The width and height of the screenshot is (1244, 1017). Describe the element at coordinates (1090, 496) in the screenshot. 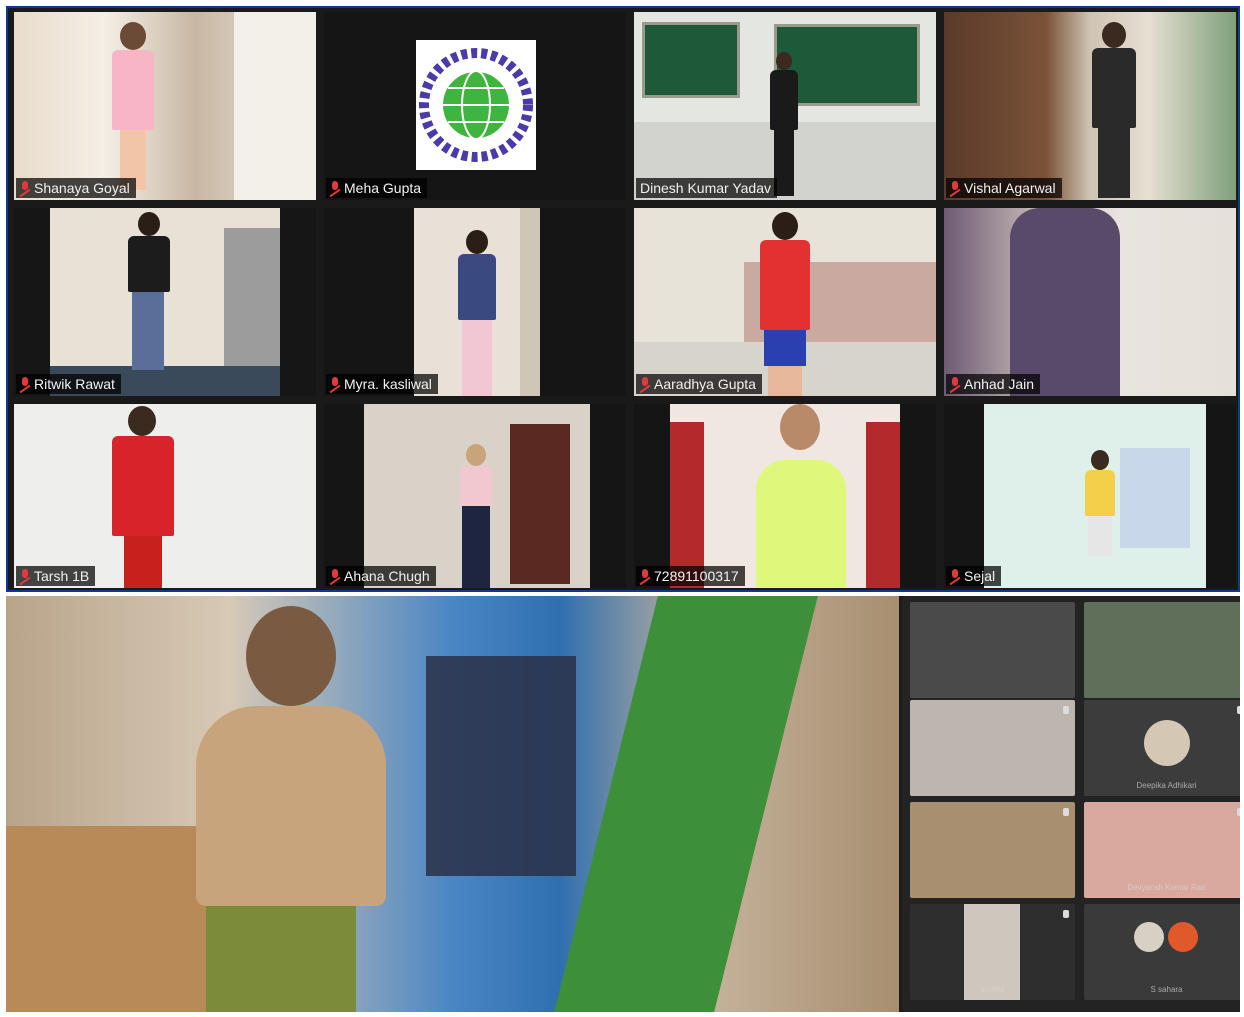

I see `video-tile: Sejal` at that location.